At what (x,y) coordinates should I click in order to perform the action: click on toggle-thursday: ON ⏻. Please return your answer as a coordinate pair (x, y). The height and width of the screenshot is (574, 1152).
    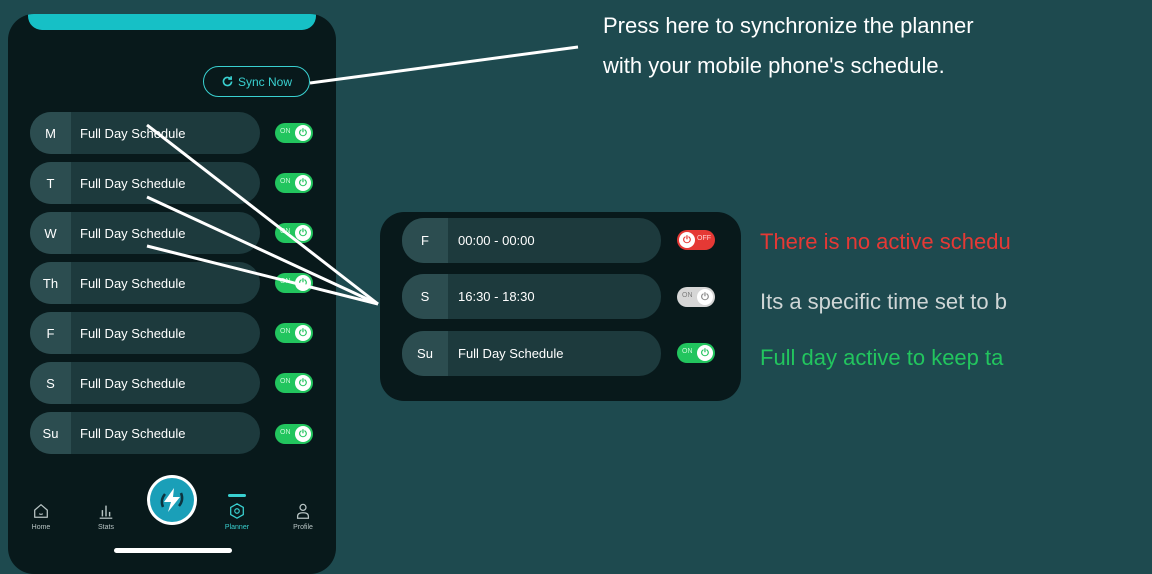
    Looking at the image, I should click on (294, 283).